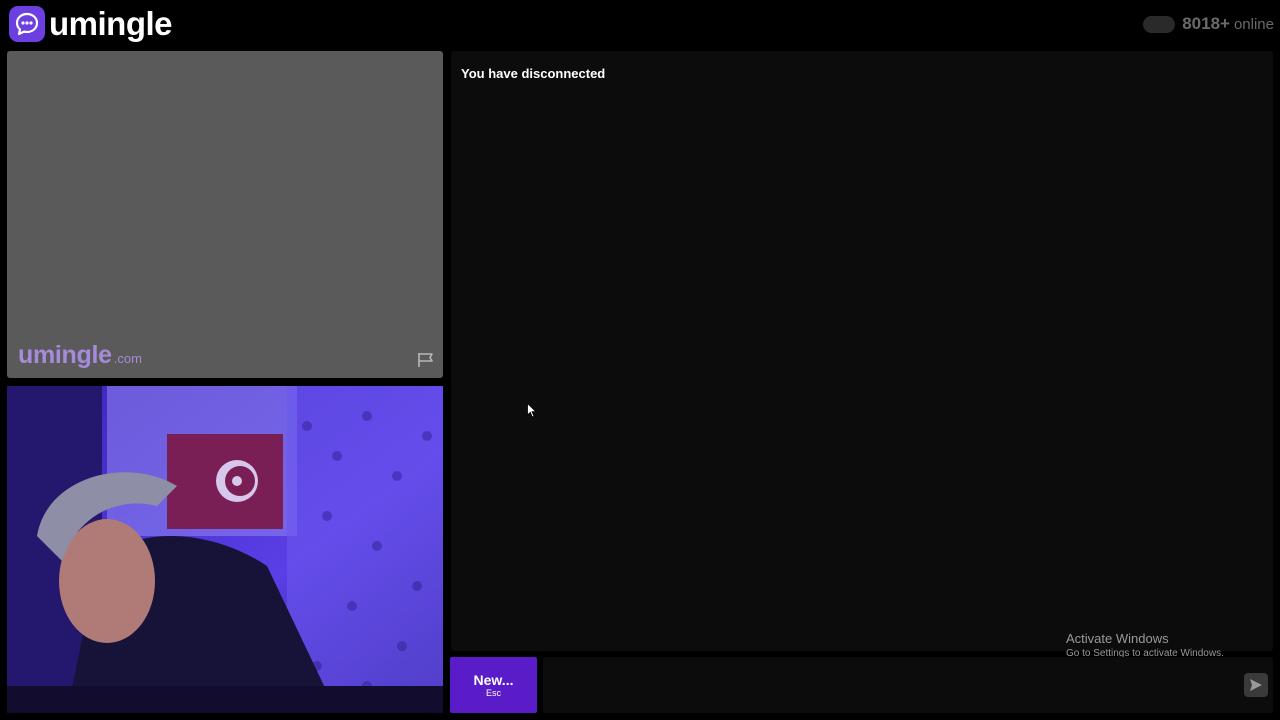 The height and width of the screenshot is (720, 1280). I want to click on online-indicator: 8018+ online, so click(1208, 24).